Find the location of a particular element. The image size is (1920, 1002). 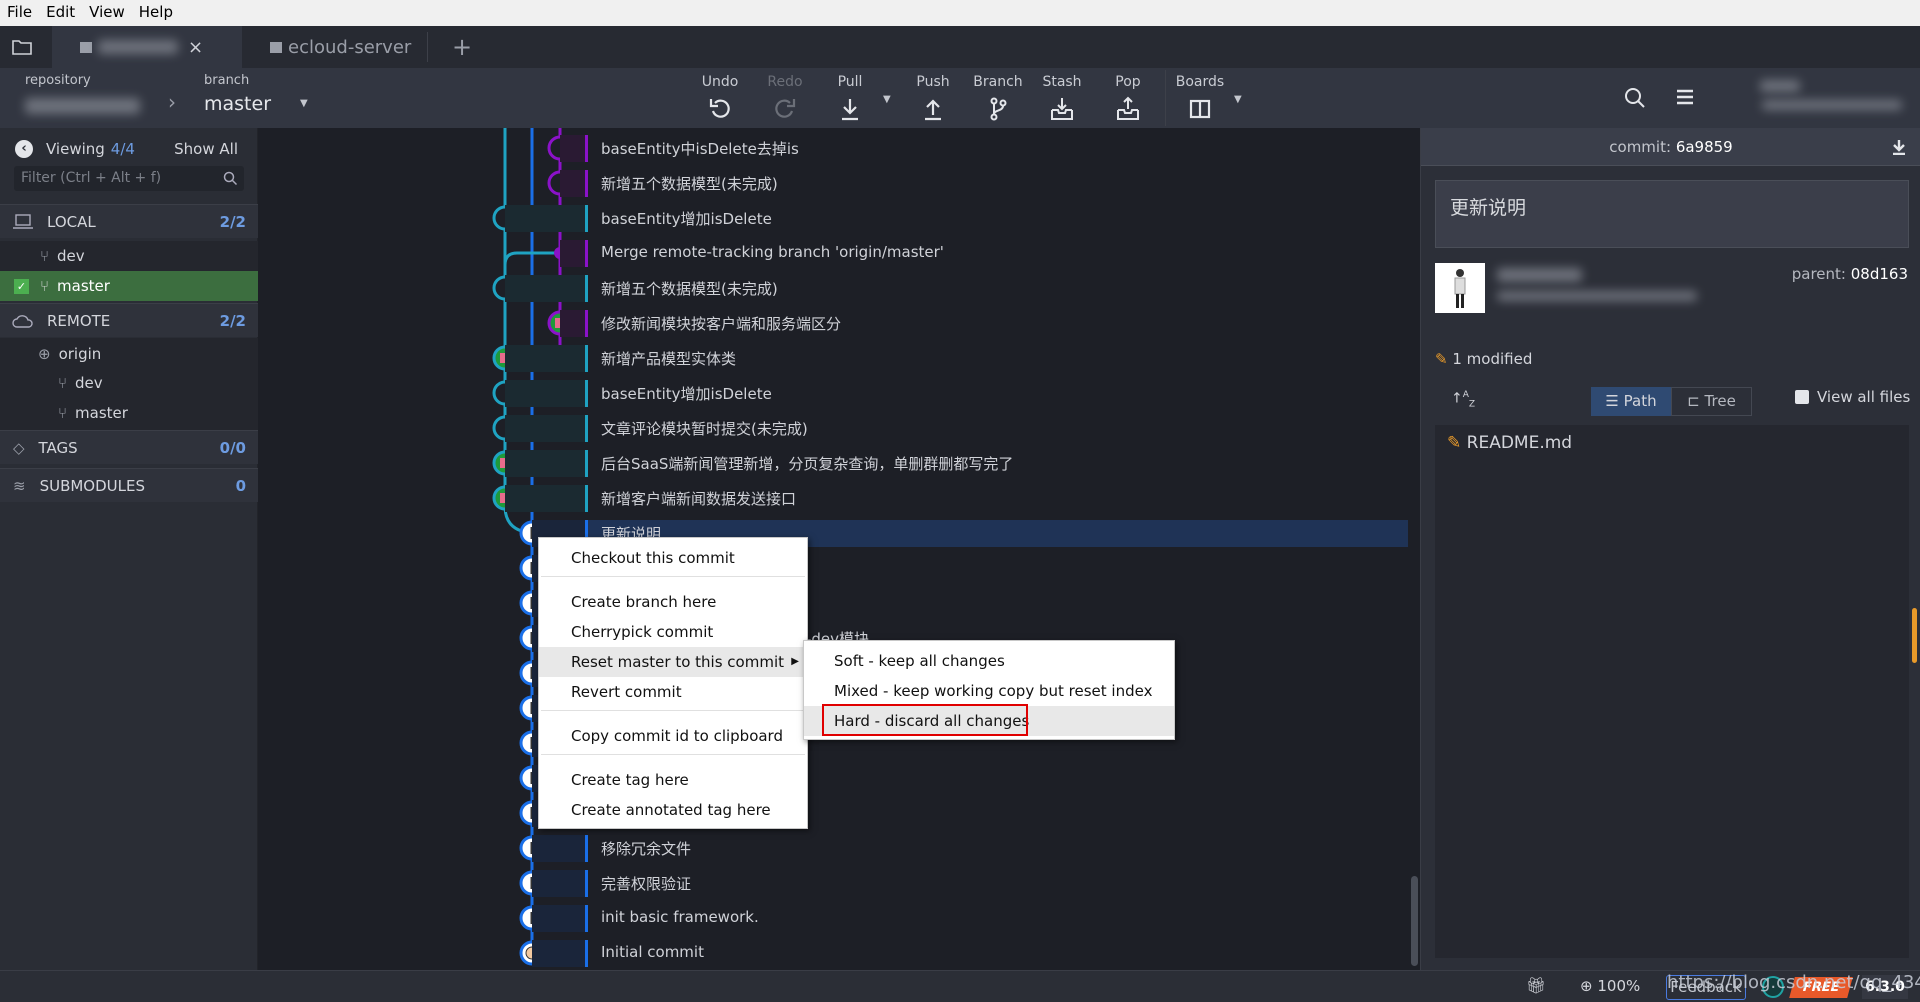

boards-dropdown-icon: ▼ is located at coordinates (1238, 99).